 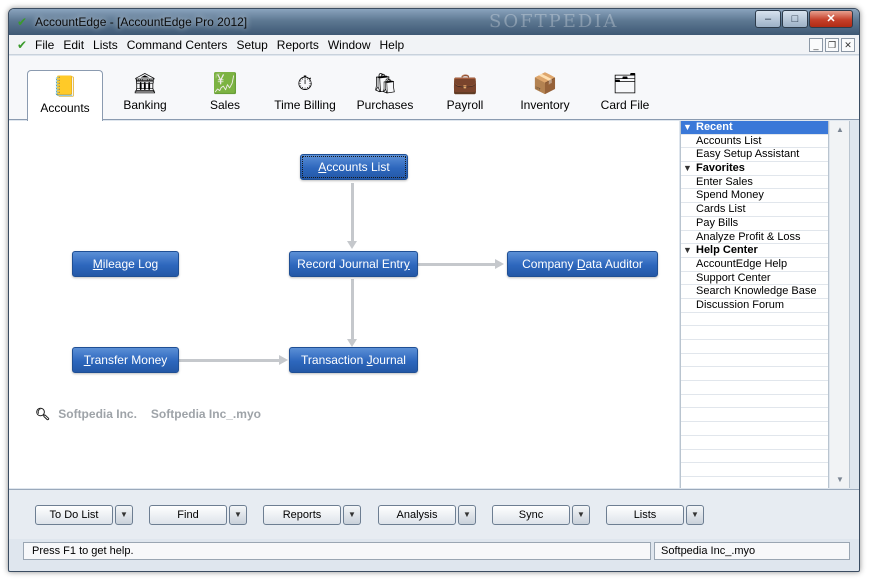 I want to click on tab-card-file: 🗂 Card File, so click(x=625, y=92).